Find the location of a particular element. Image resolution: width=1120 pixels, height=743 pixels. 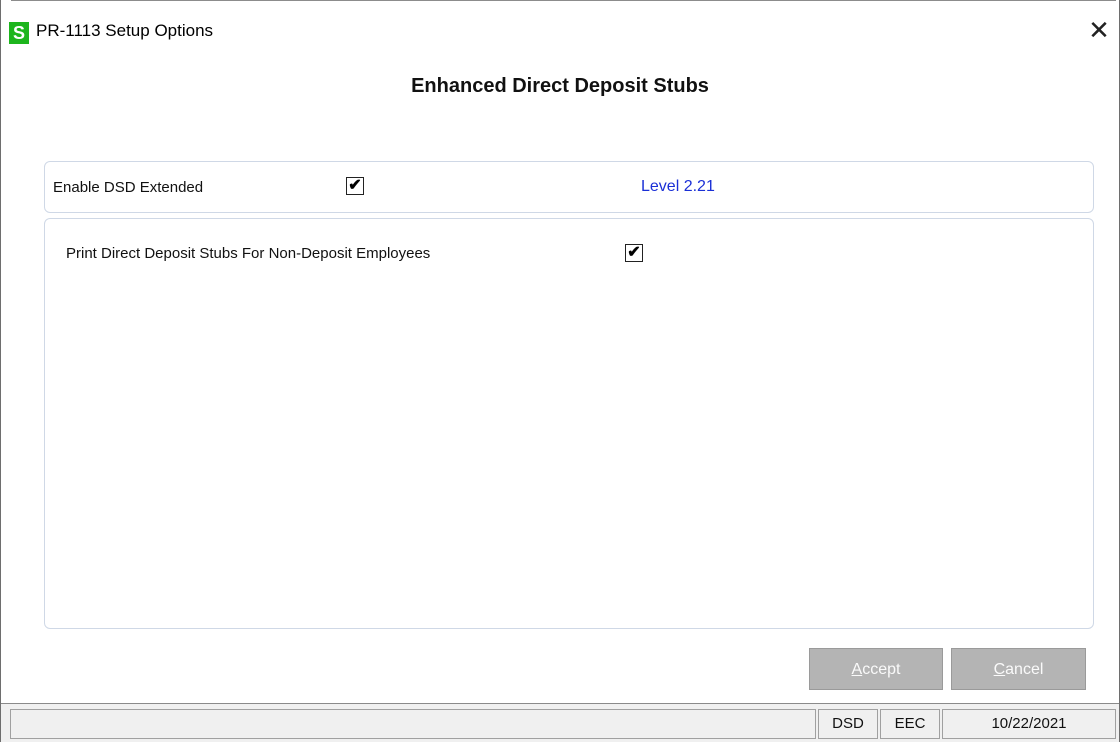

window-title: PR-1113 Setup Options is located at coordinates (125, 30).